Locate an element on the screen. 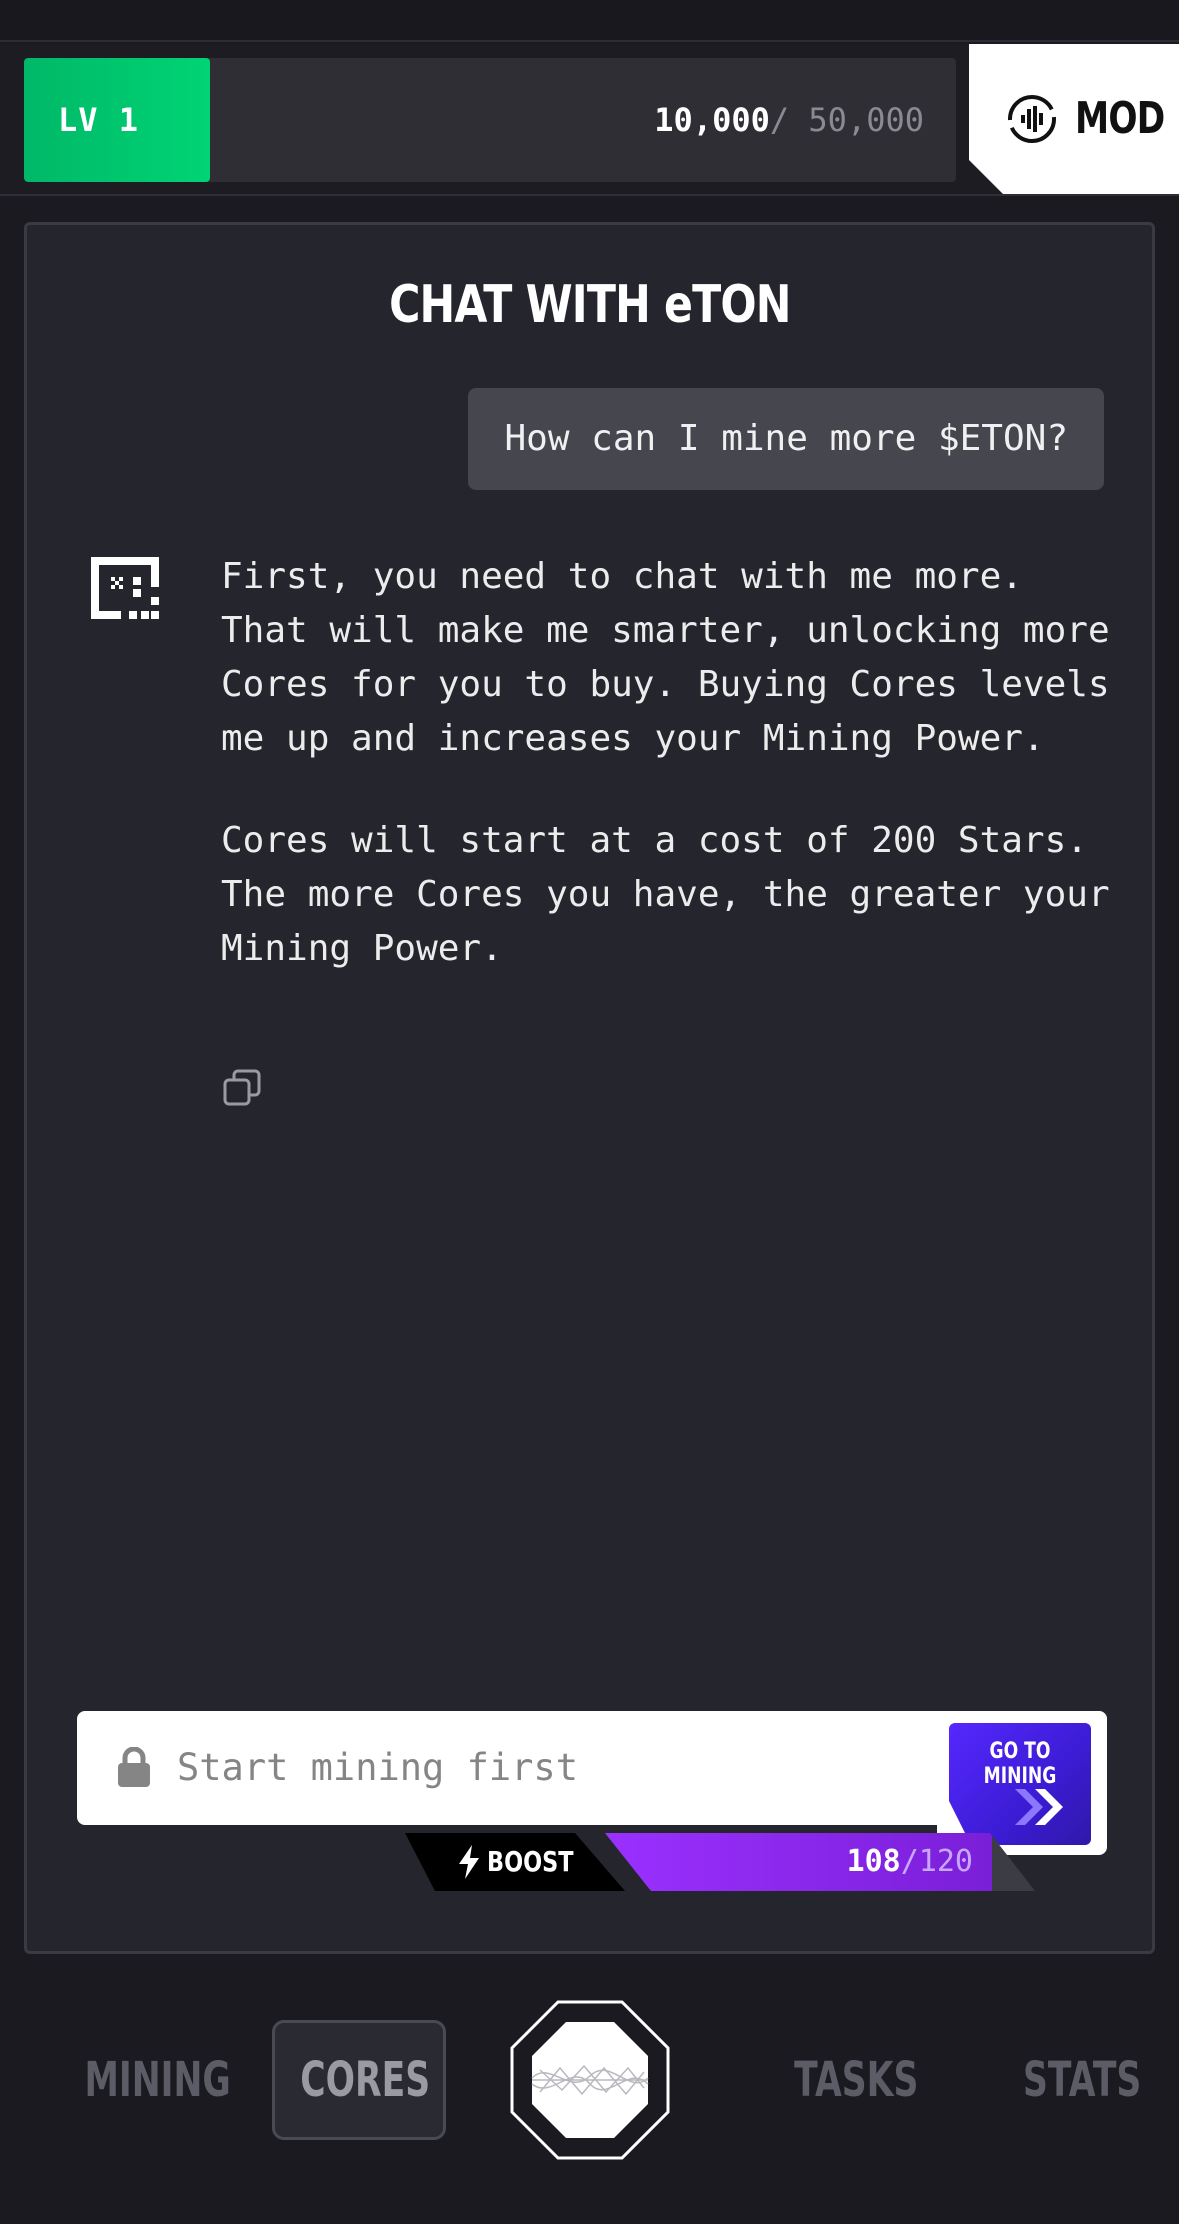  mod-label: MOD is located at coordinates (1120, 118).